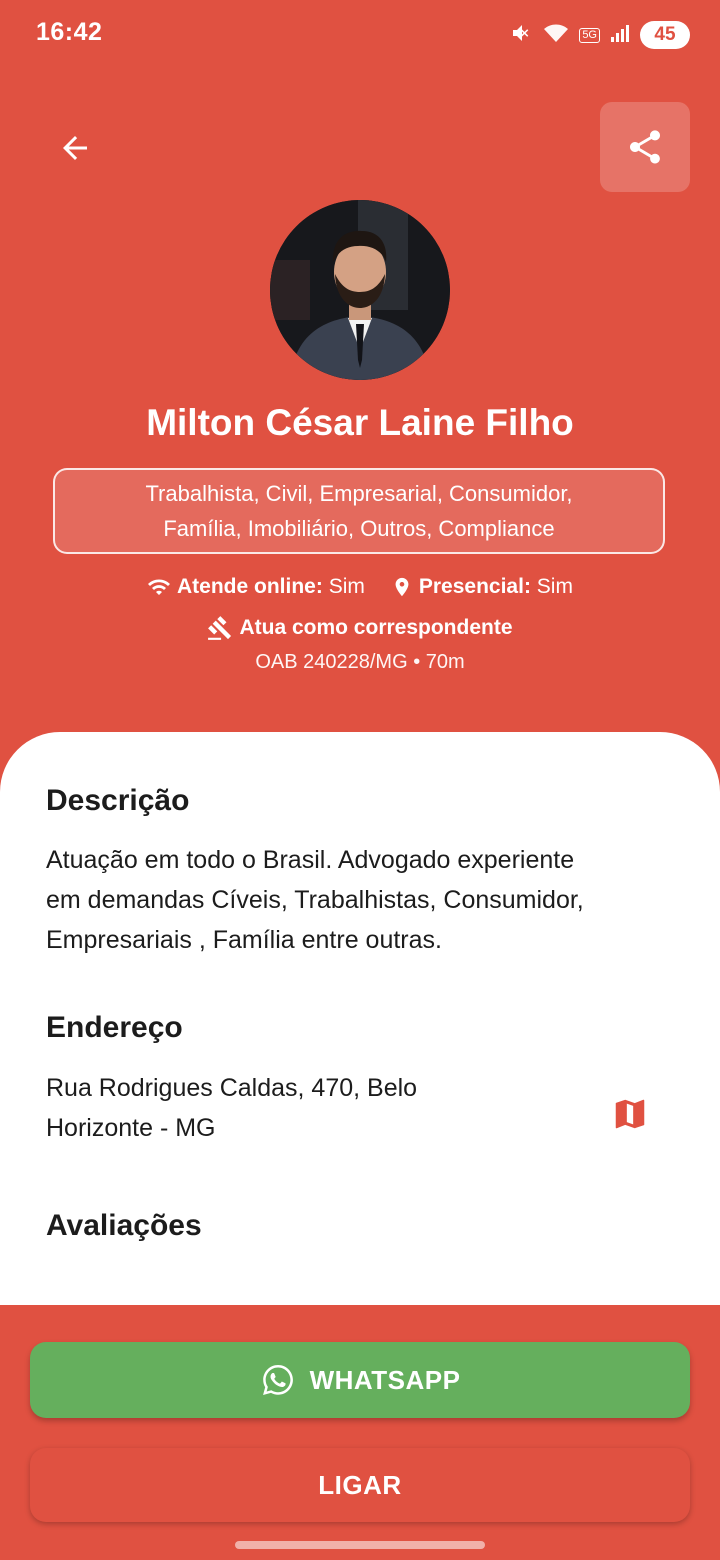 The width and height of the screenshot is (720, 1560). What do you see at coordinates (244, 940) in the screenshot?
I see `description-line-3: Empresariais , Família entre outras.` at bounding box center [244, 940].